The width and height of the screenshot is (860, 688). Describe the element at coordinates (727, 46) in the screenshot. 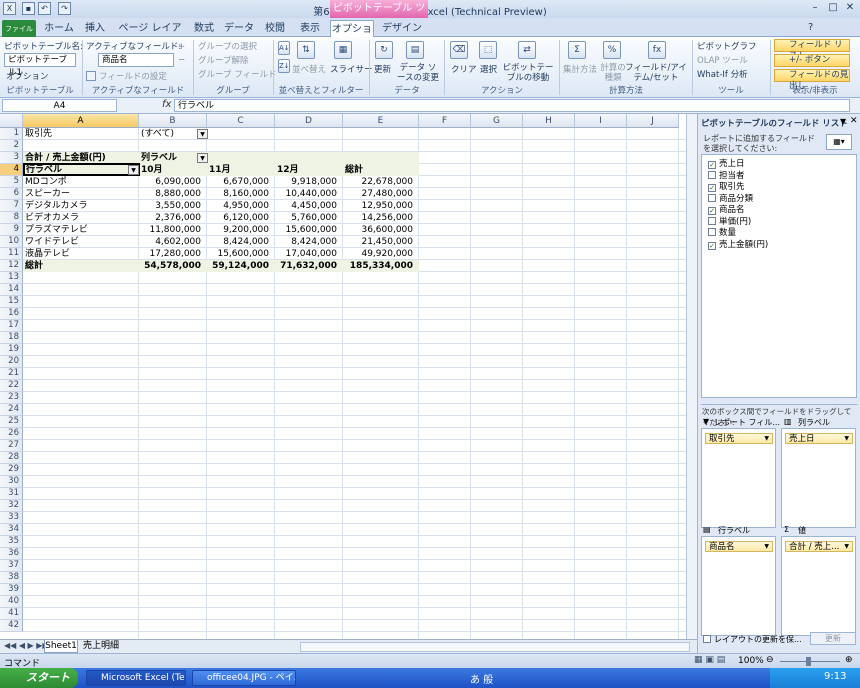

I see `pivot-chart-button: ピボットグラフ` at that location.